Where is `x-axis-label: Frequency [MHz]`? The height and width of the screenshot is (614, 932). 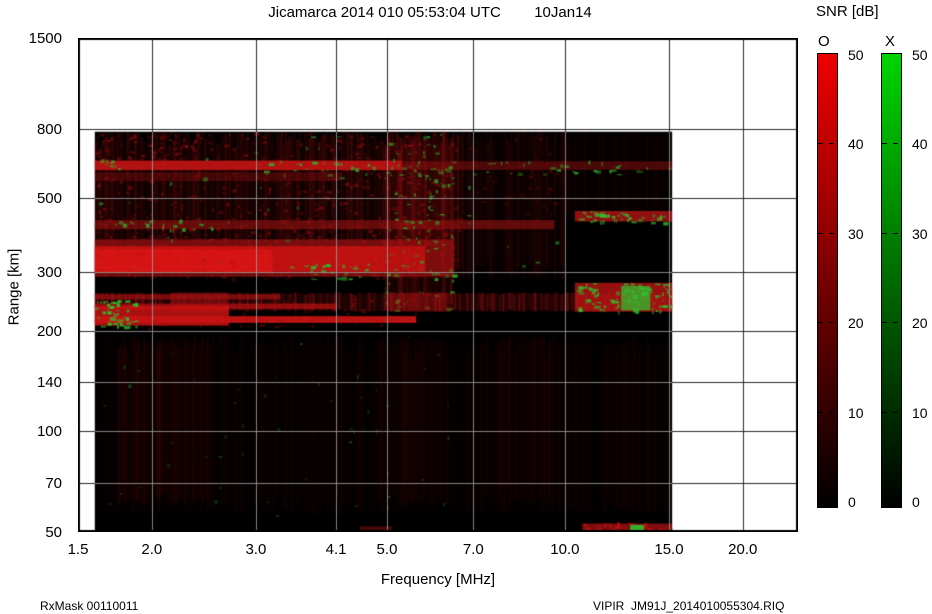 x-axis-label: Frequency [MHz] is located at coordinates (438, 579).